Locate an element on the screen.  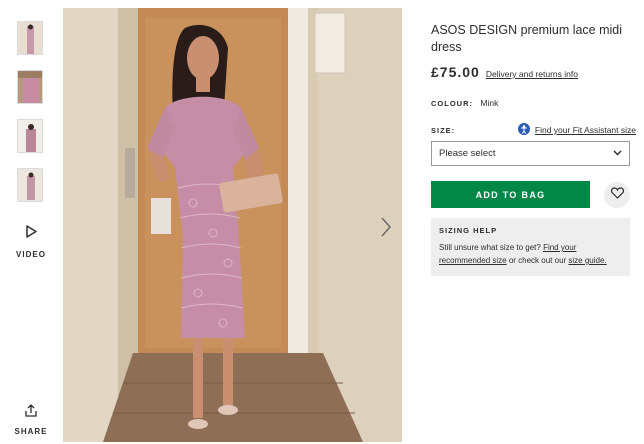
thumbnail-list is located at coordinates (31, 119).